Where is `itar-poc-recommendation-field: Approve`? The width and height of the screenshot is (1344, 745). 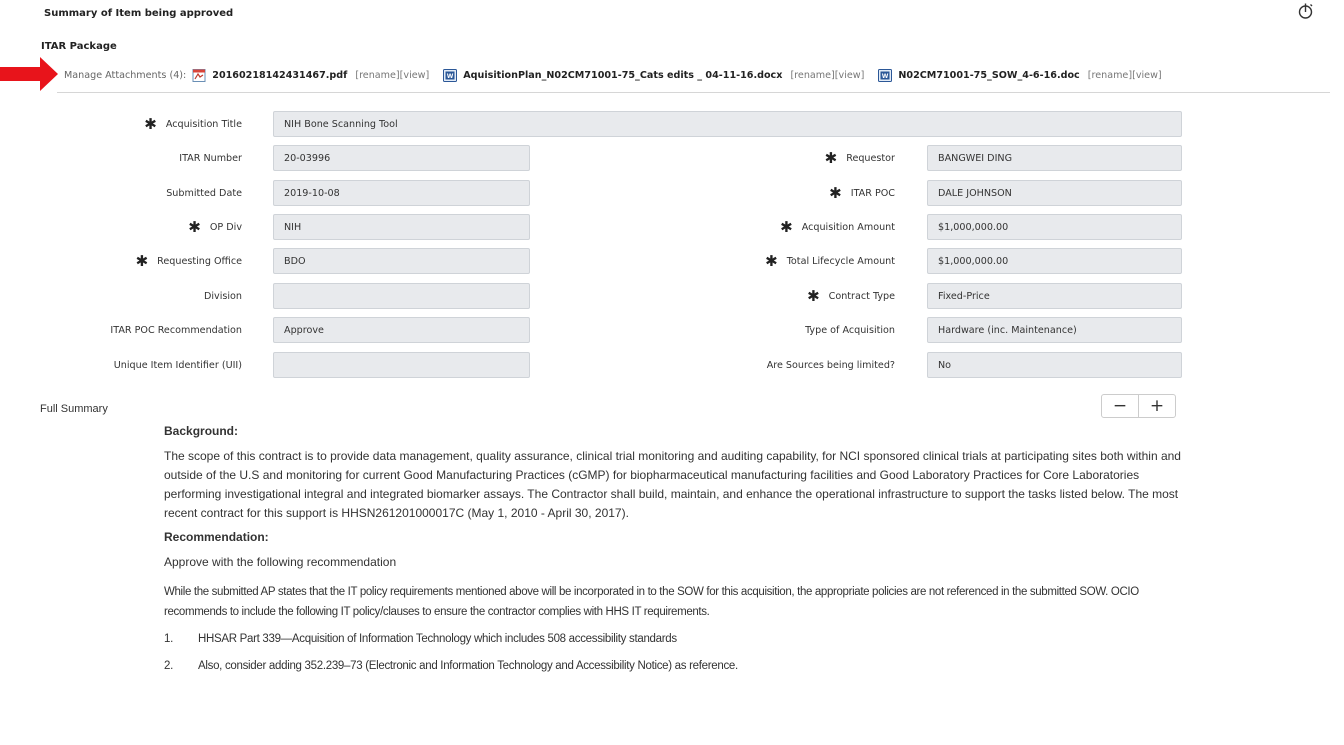
itar-poc-recommendation-field: Approve is located at coordinates (401, 330).